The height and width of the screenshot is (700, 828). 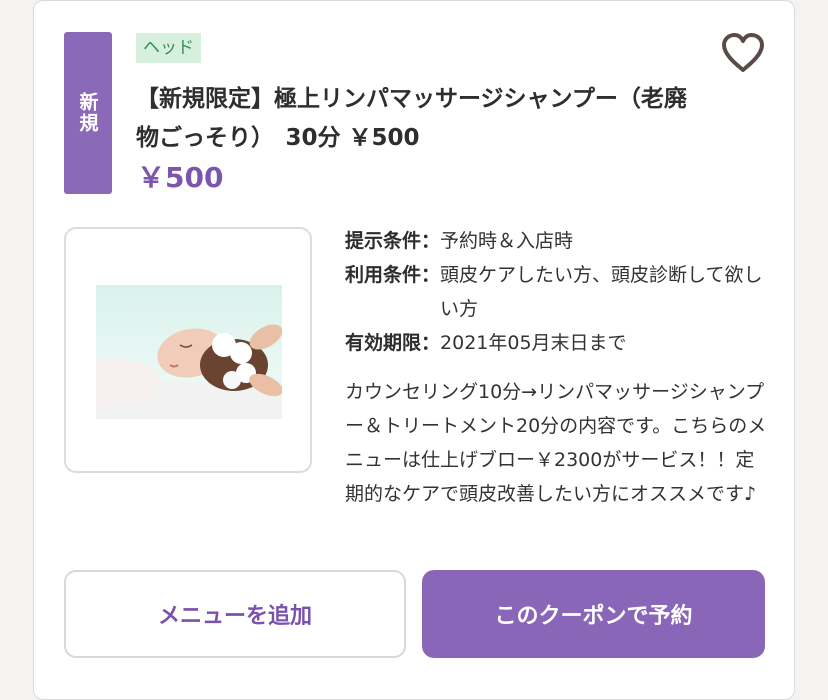 I want to click on condition-label: 利用条件：, so click(x=393, y=275).